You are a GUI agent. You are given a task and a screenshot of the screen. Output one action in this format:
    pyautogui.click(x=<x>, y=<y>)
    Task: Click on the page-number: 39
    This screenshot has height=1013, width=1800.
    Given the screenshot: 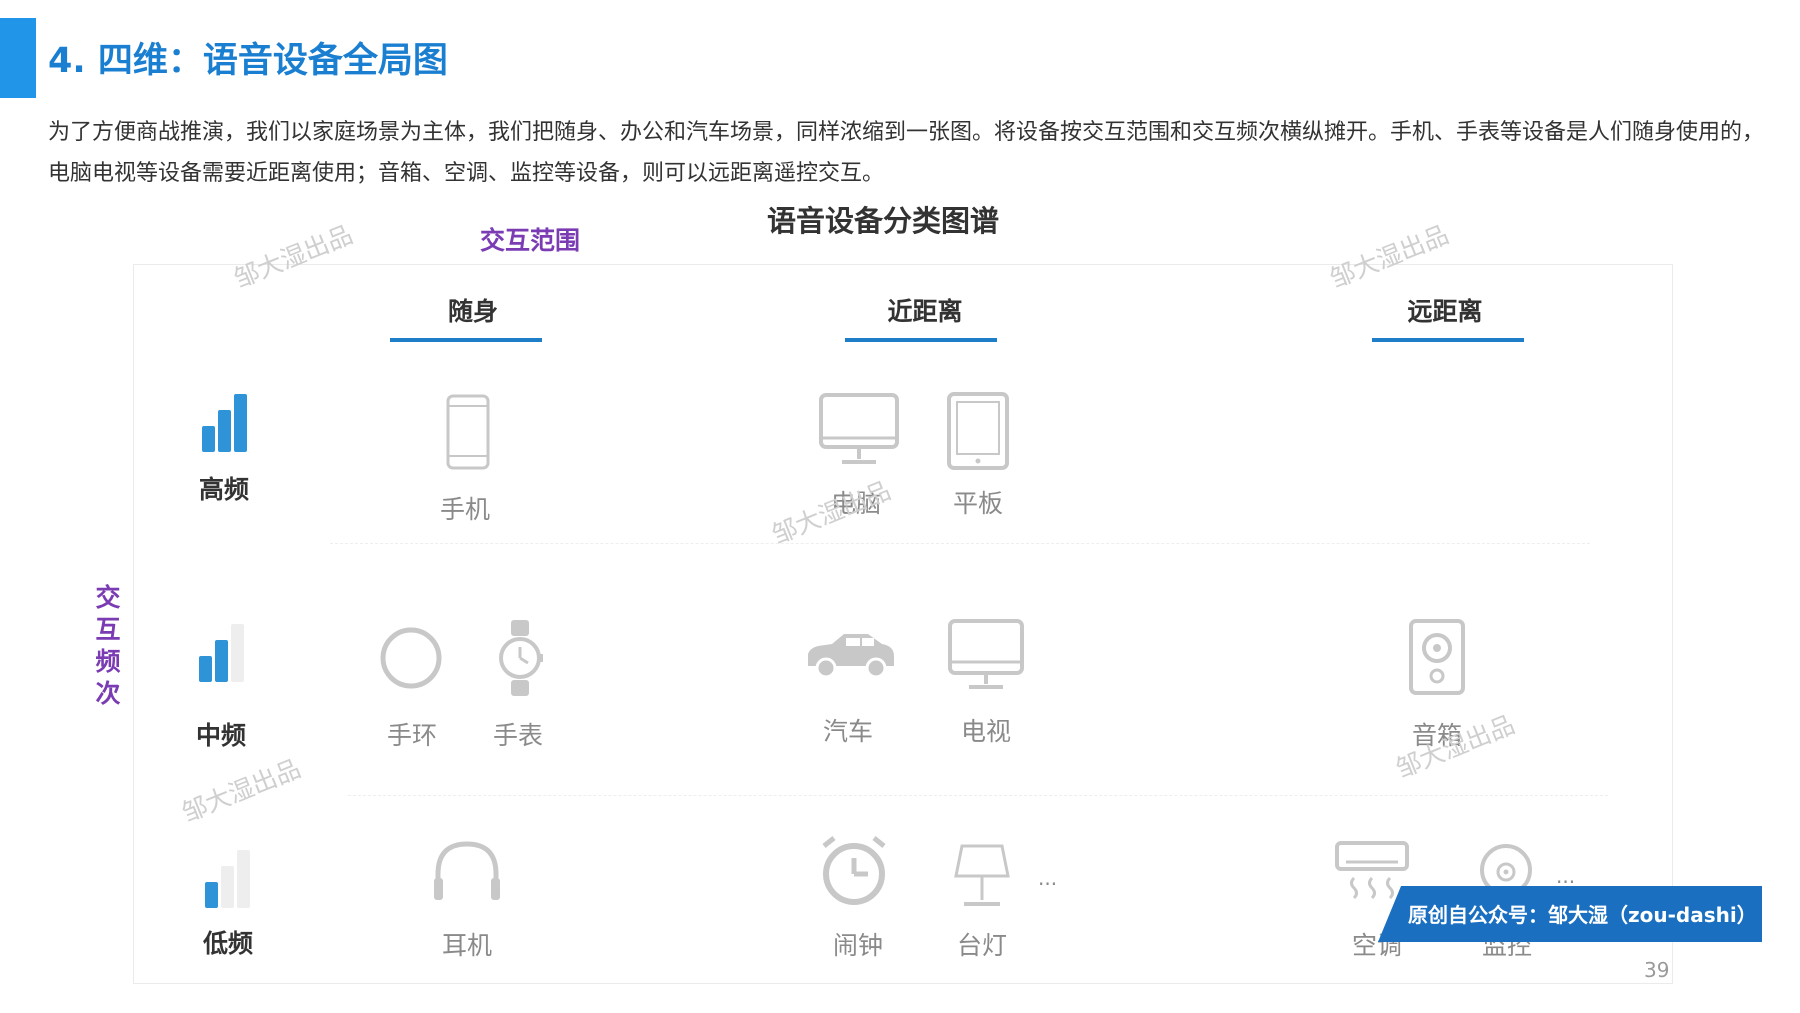 What is the action you would take?
    pyautogui.click(x=1657, y=970)
    